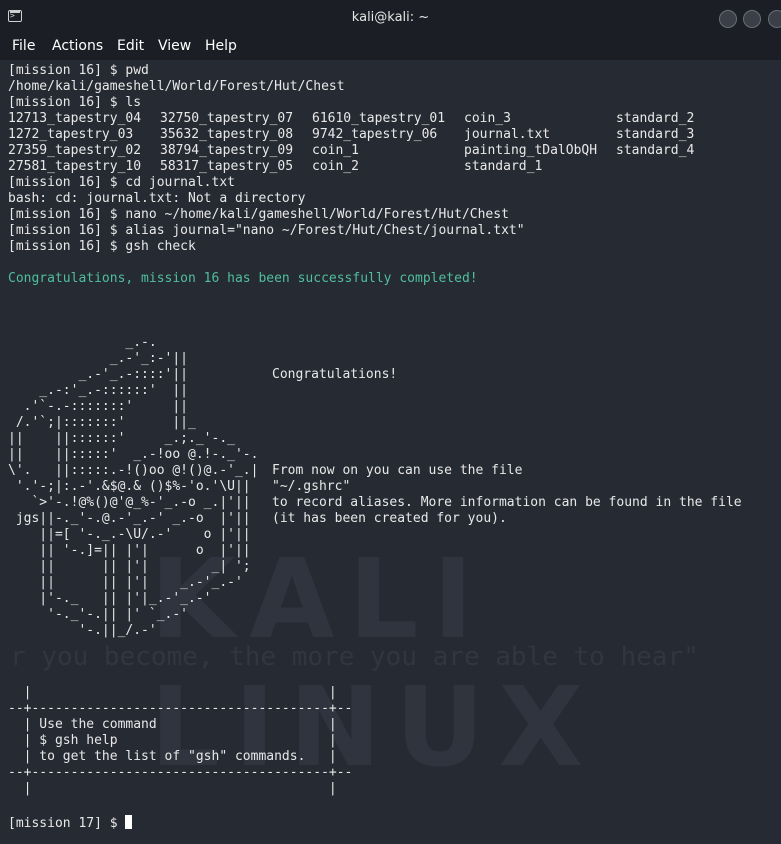 The image size is (781, 844). Describe the element at coordinates (78, 70) in the screenshot. I see `terminal-line: [mission 16] $ pwd` at that location.